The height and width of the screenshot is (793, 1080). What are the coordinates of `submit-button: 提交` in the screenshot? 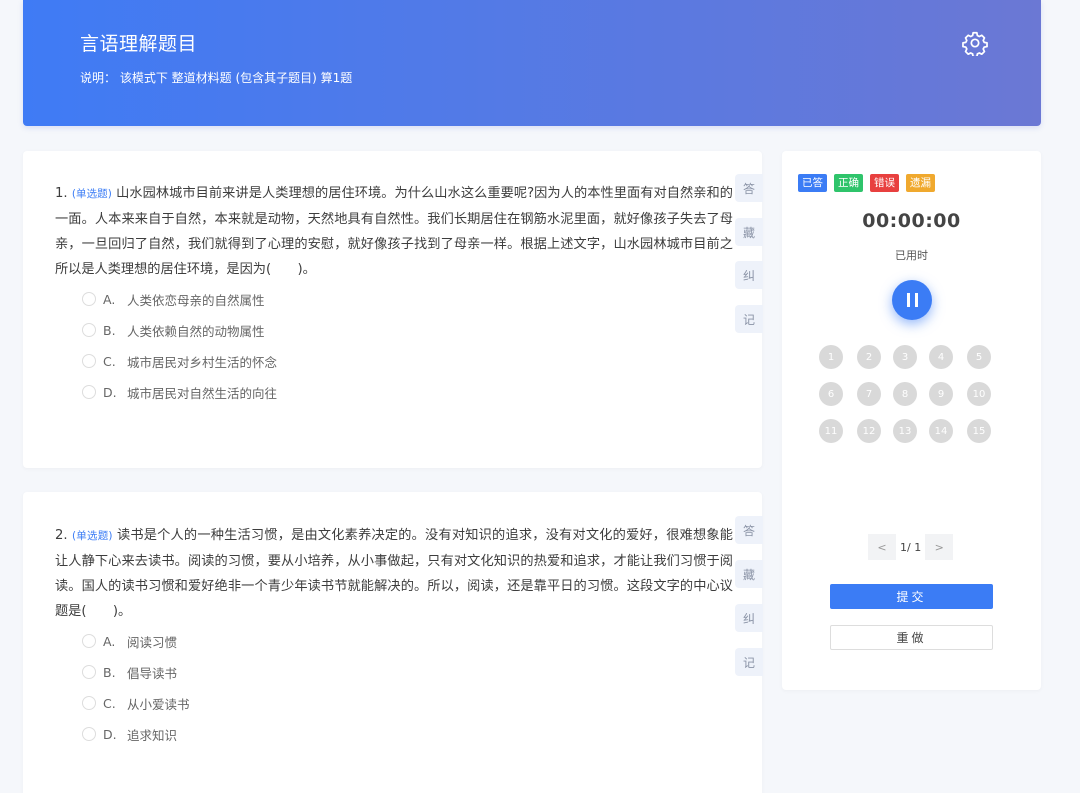 It's located at (911, 596).